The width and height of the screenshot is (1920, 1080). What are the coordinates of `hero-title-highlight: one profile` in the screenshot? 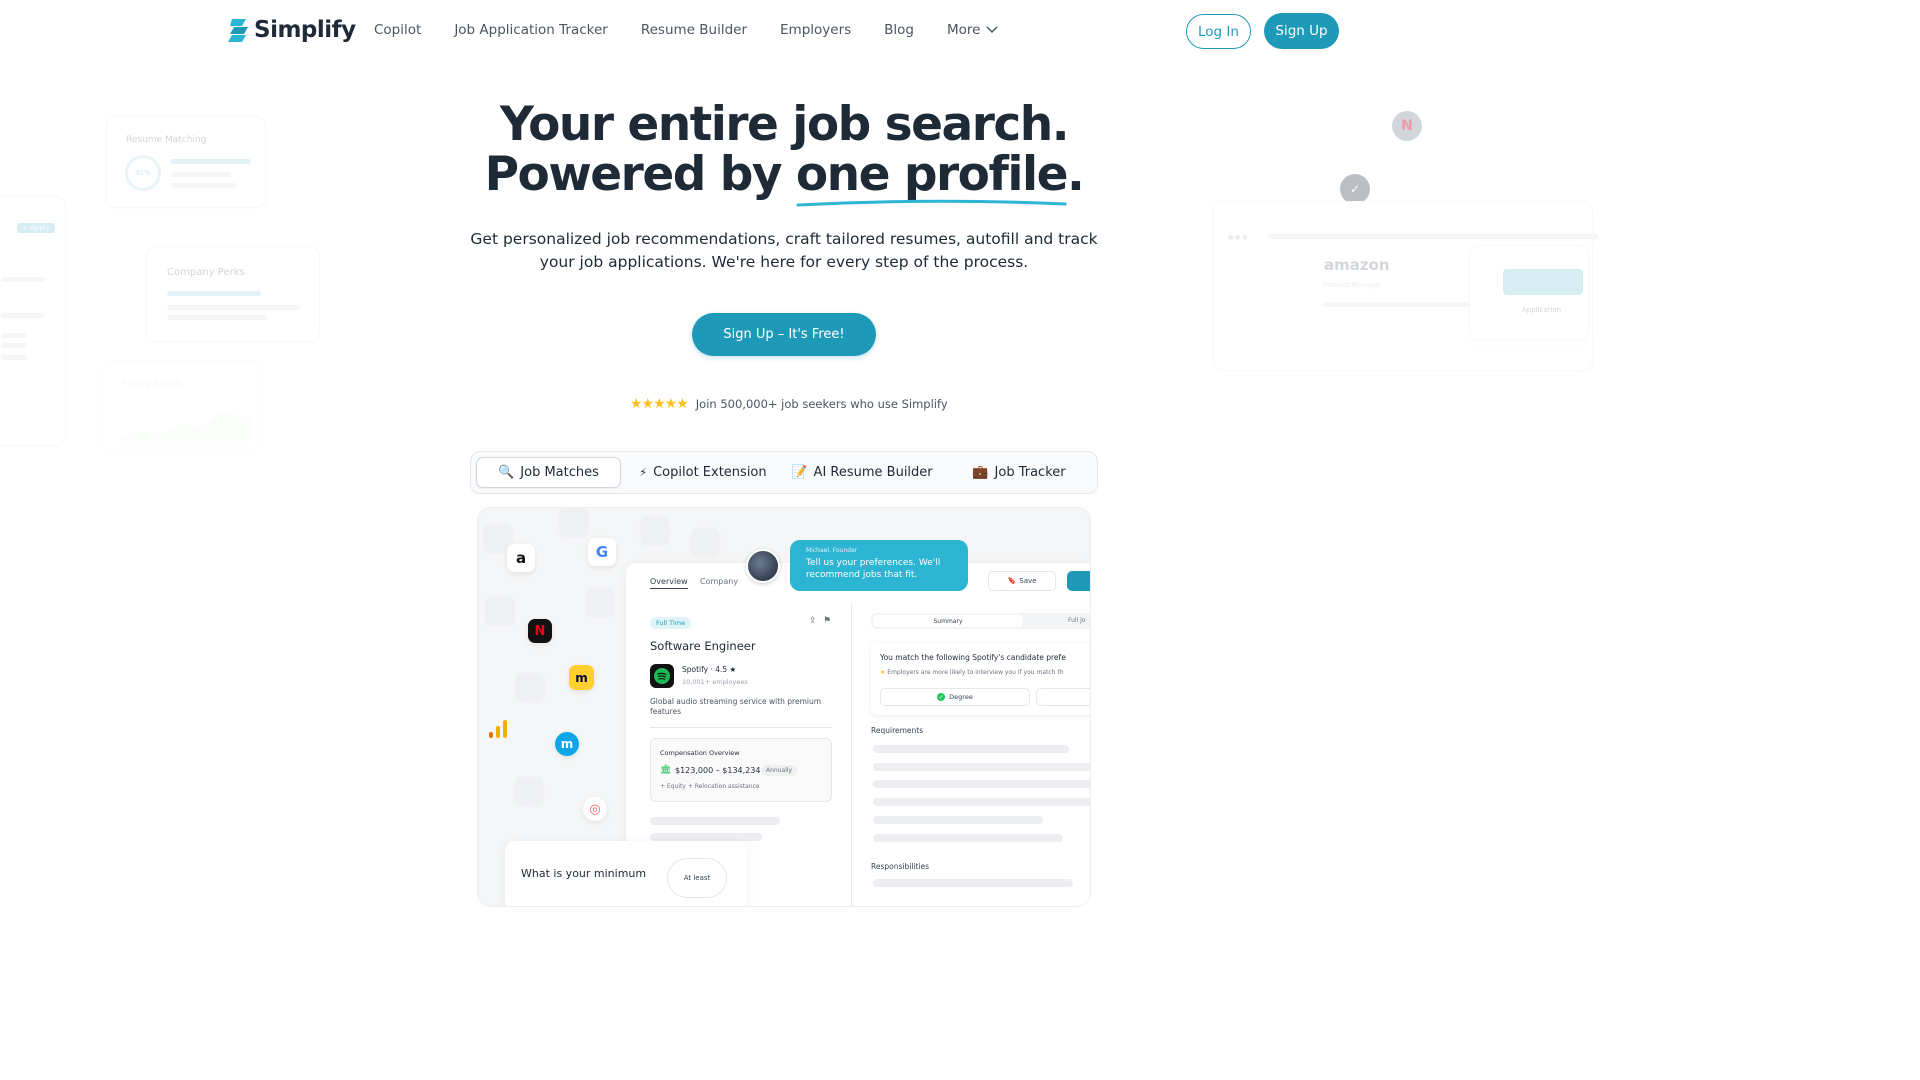 It's located at (932, 178).